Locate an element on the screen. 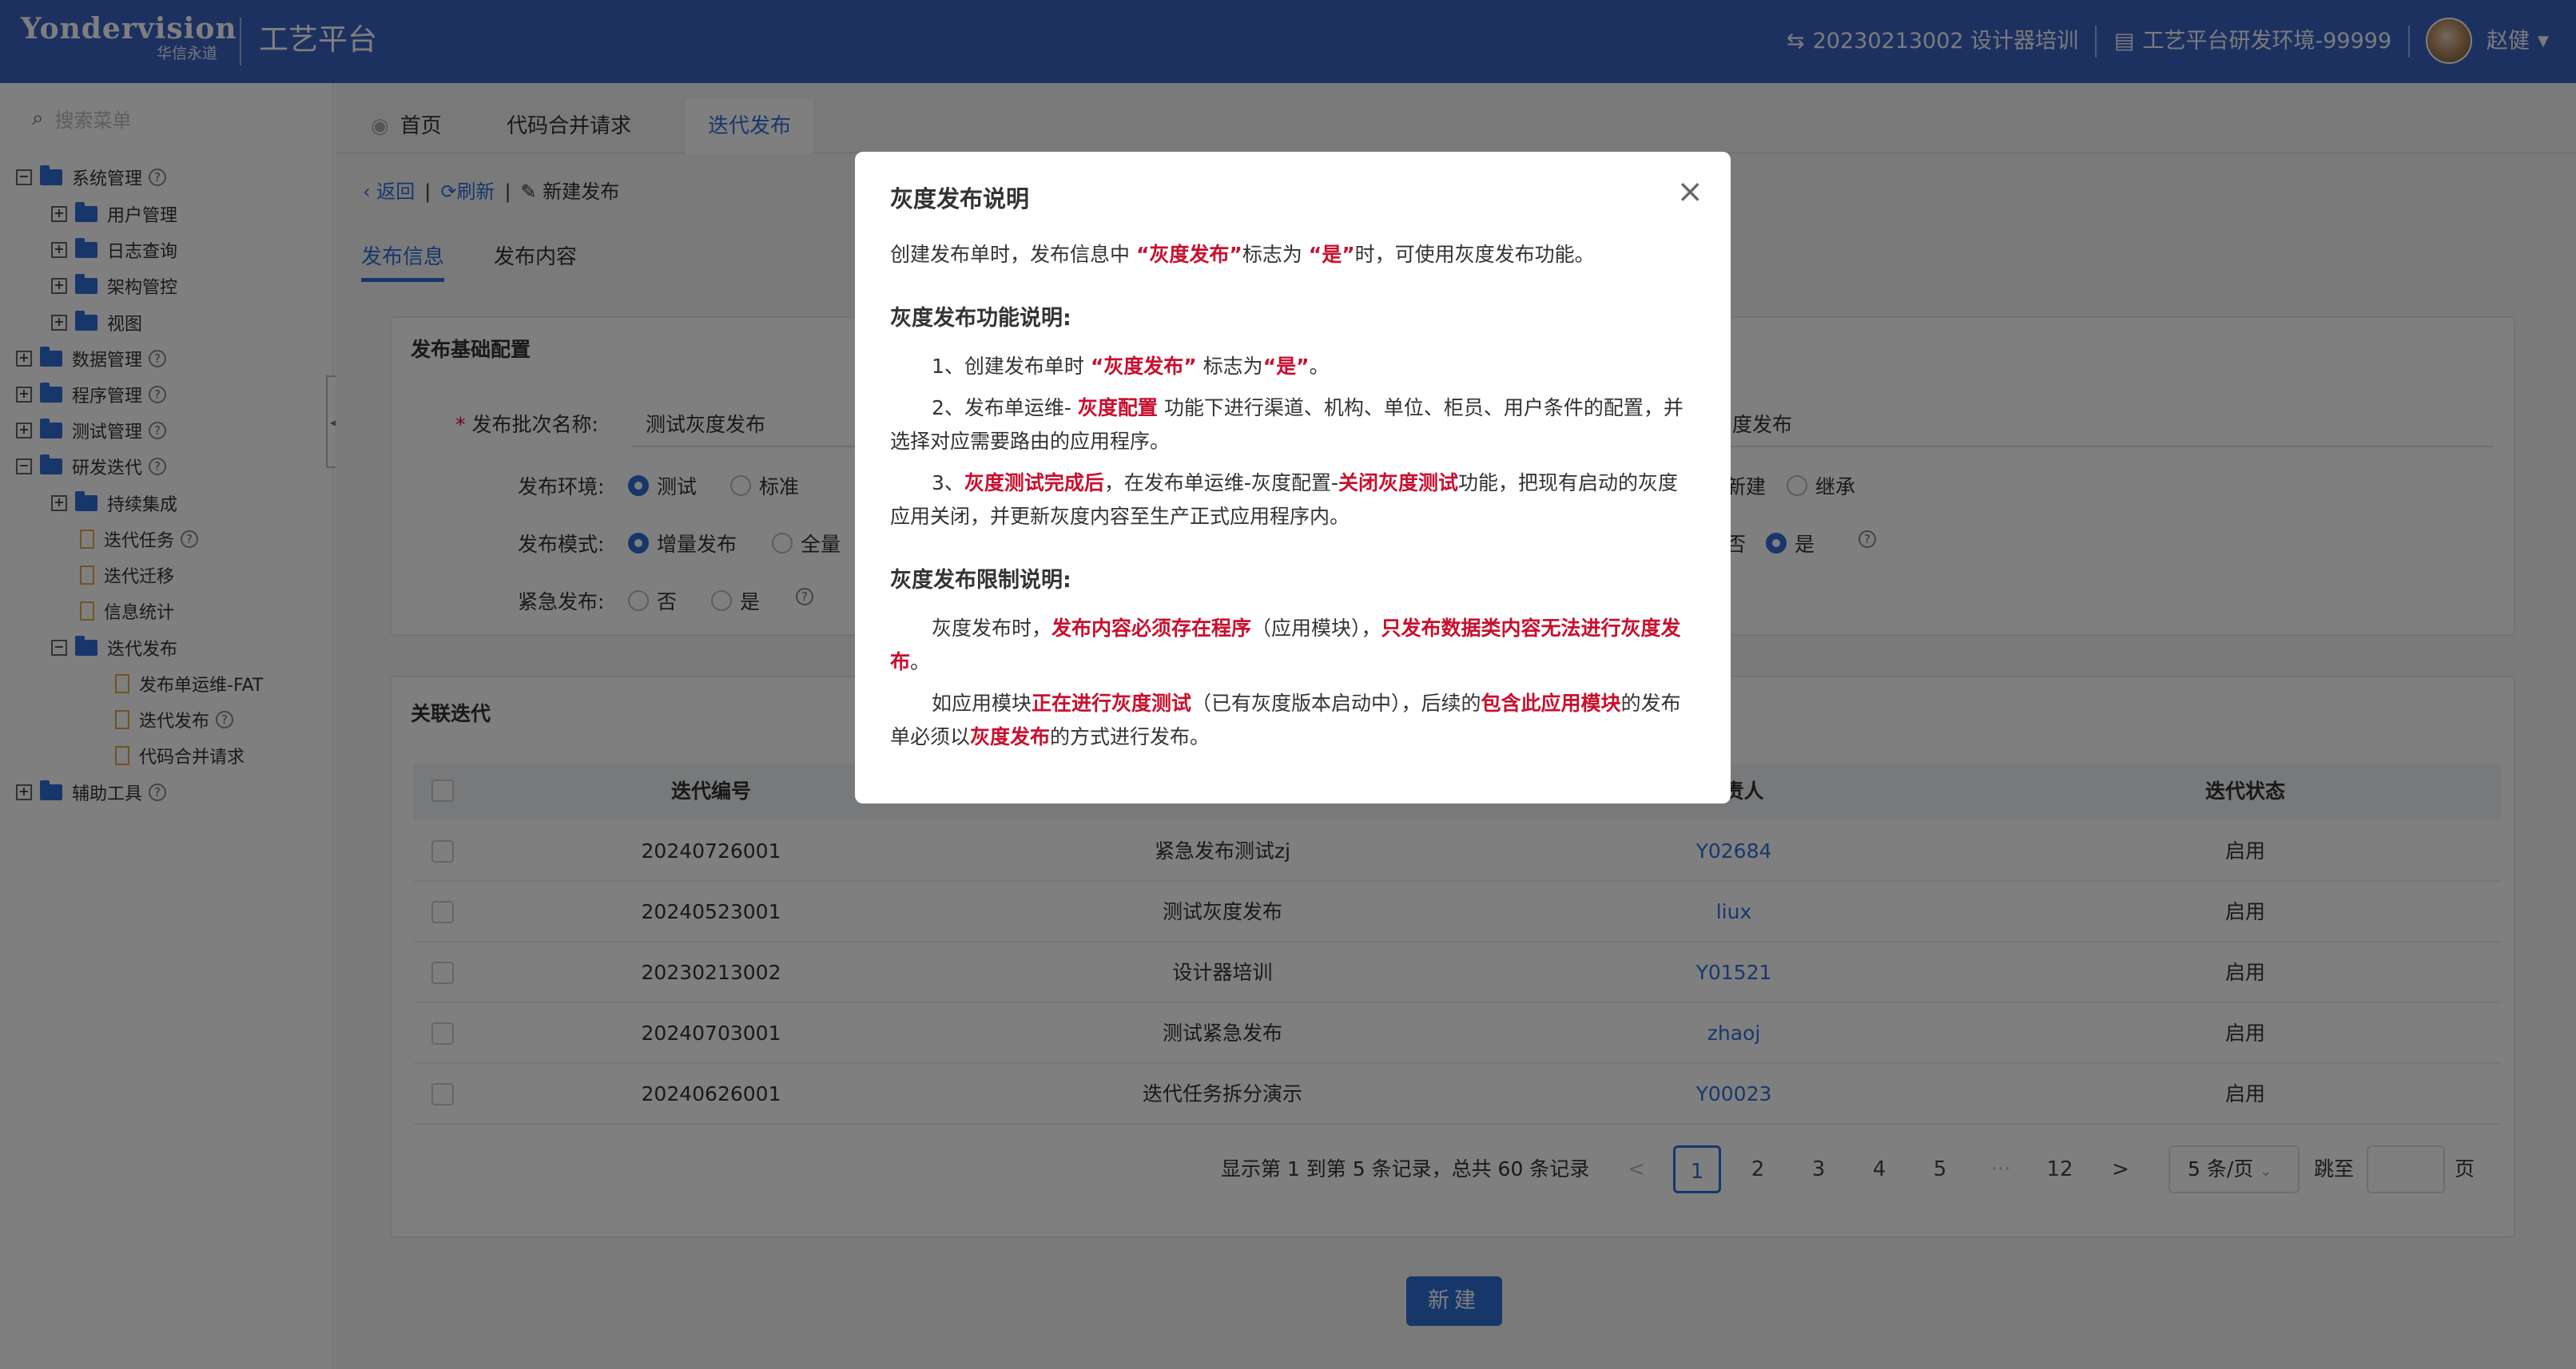  function-item-1: 1、创建发布单时 “灰度发布” 标志为“是”。 is located at coordinates (1131, 366).